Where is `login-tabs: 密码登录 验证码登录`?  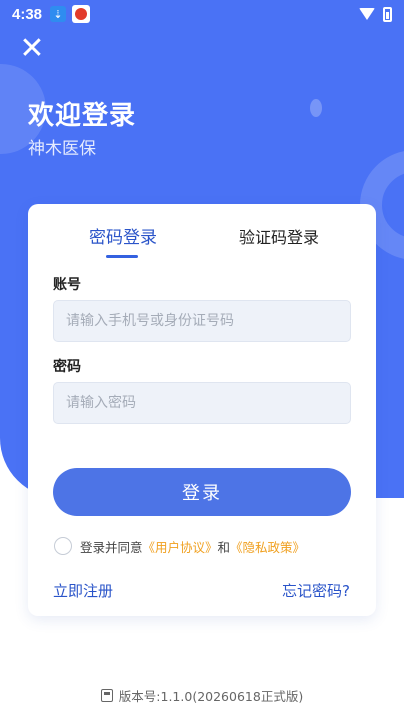 login-tabs: 密码登录 验证码登录 is located at coordinates (202, 244).